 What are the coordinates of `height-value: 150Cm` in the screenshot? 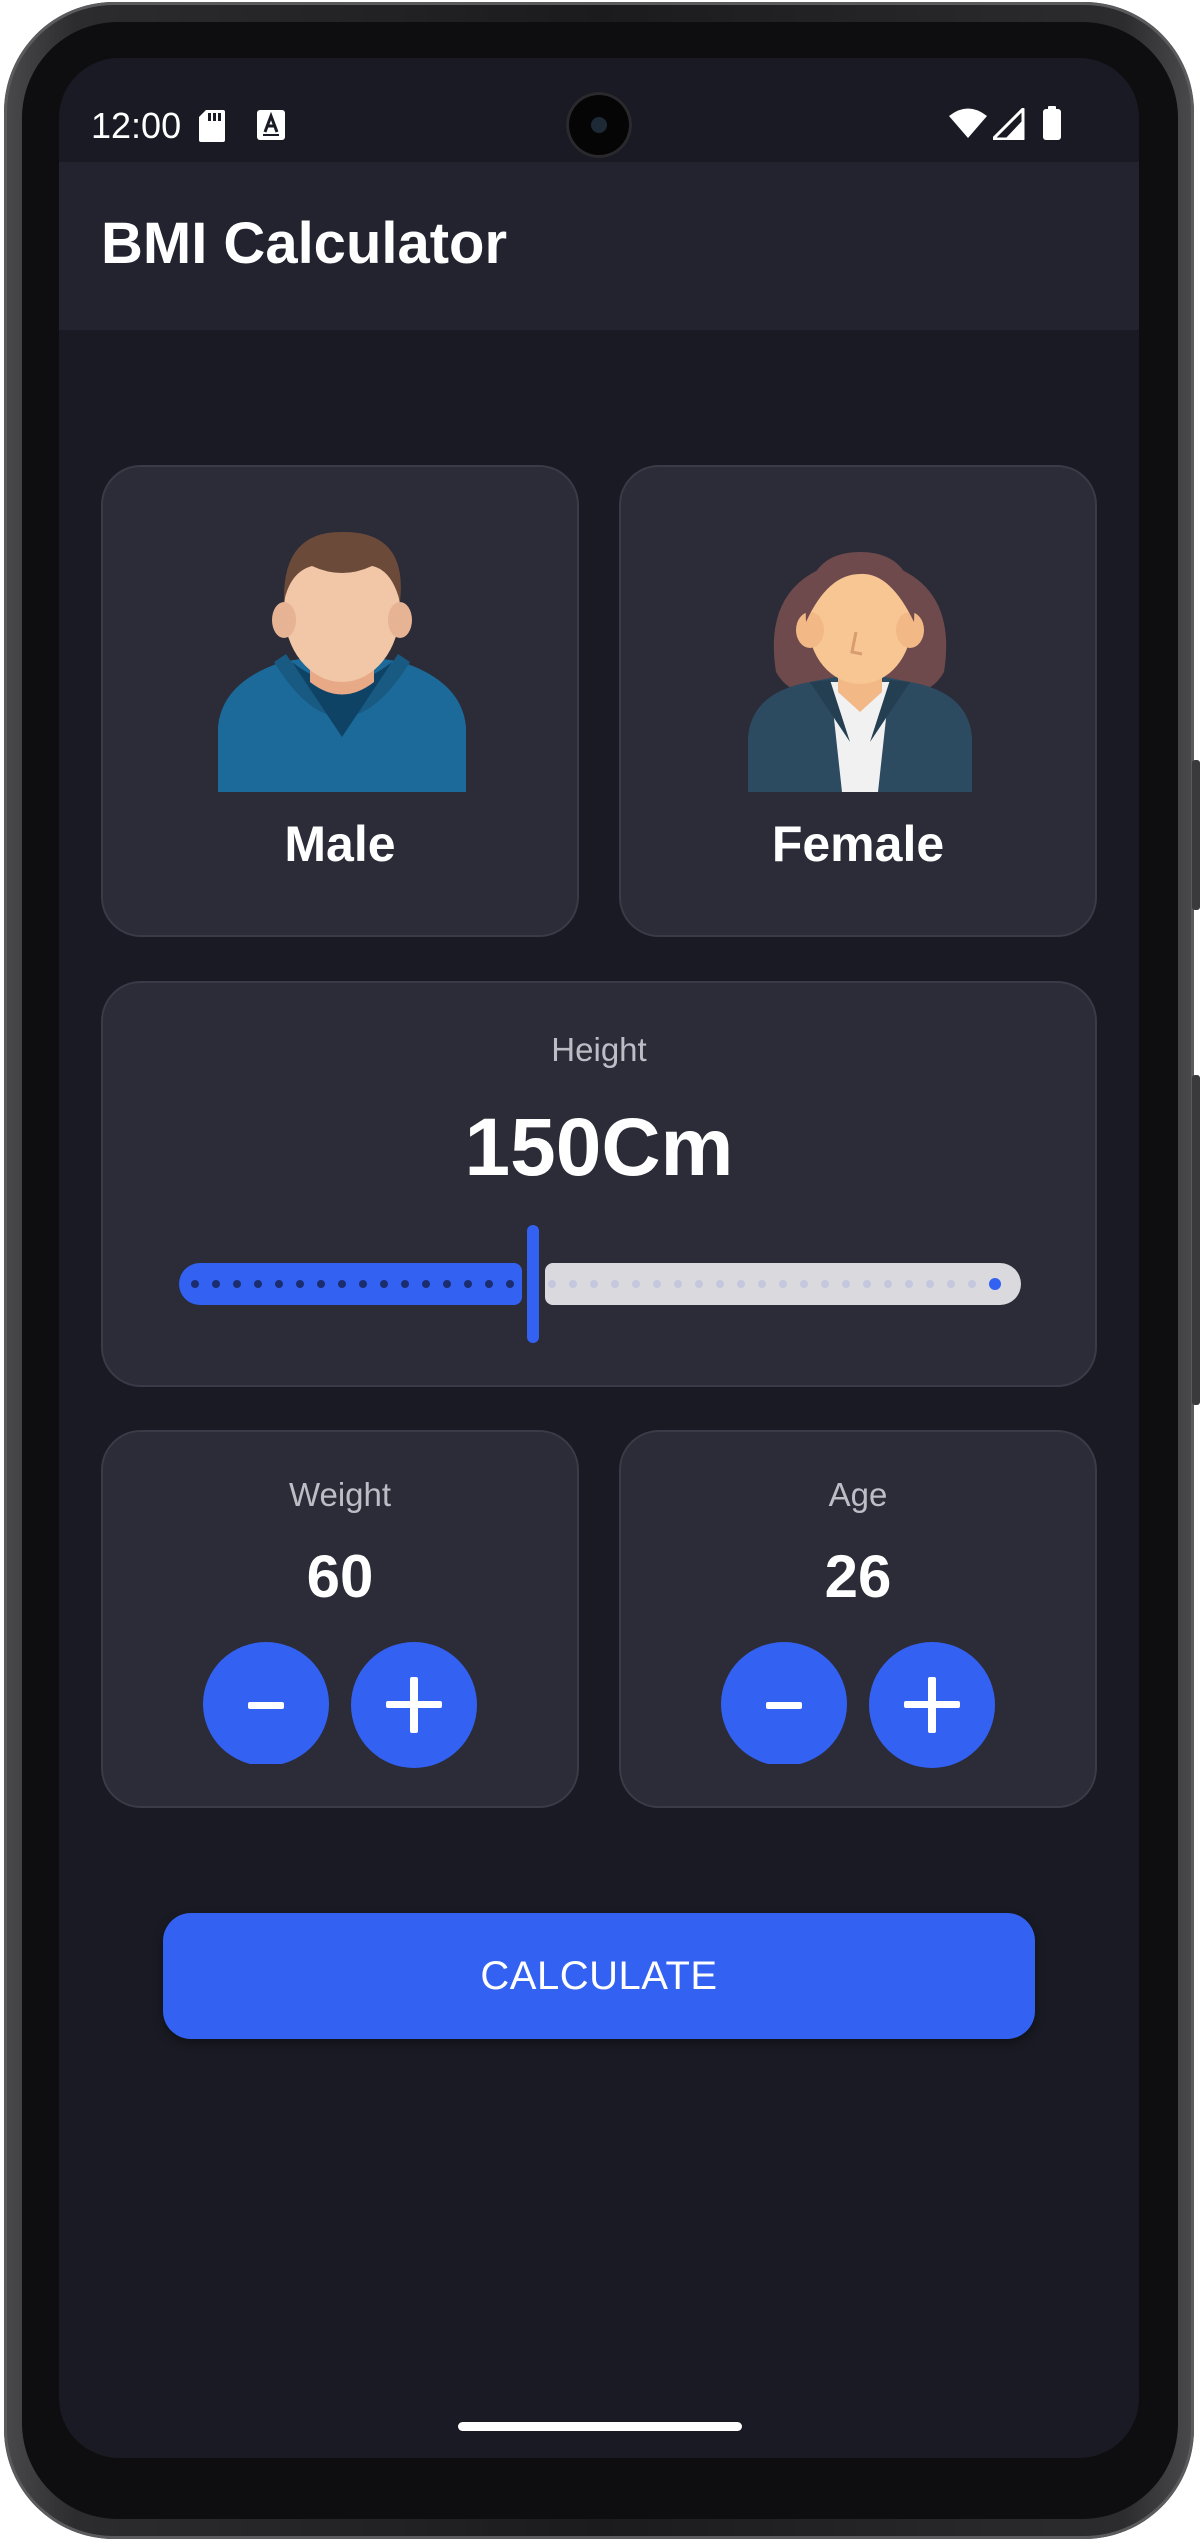 It's located at (599, 1147).